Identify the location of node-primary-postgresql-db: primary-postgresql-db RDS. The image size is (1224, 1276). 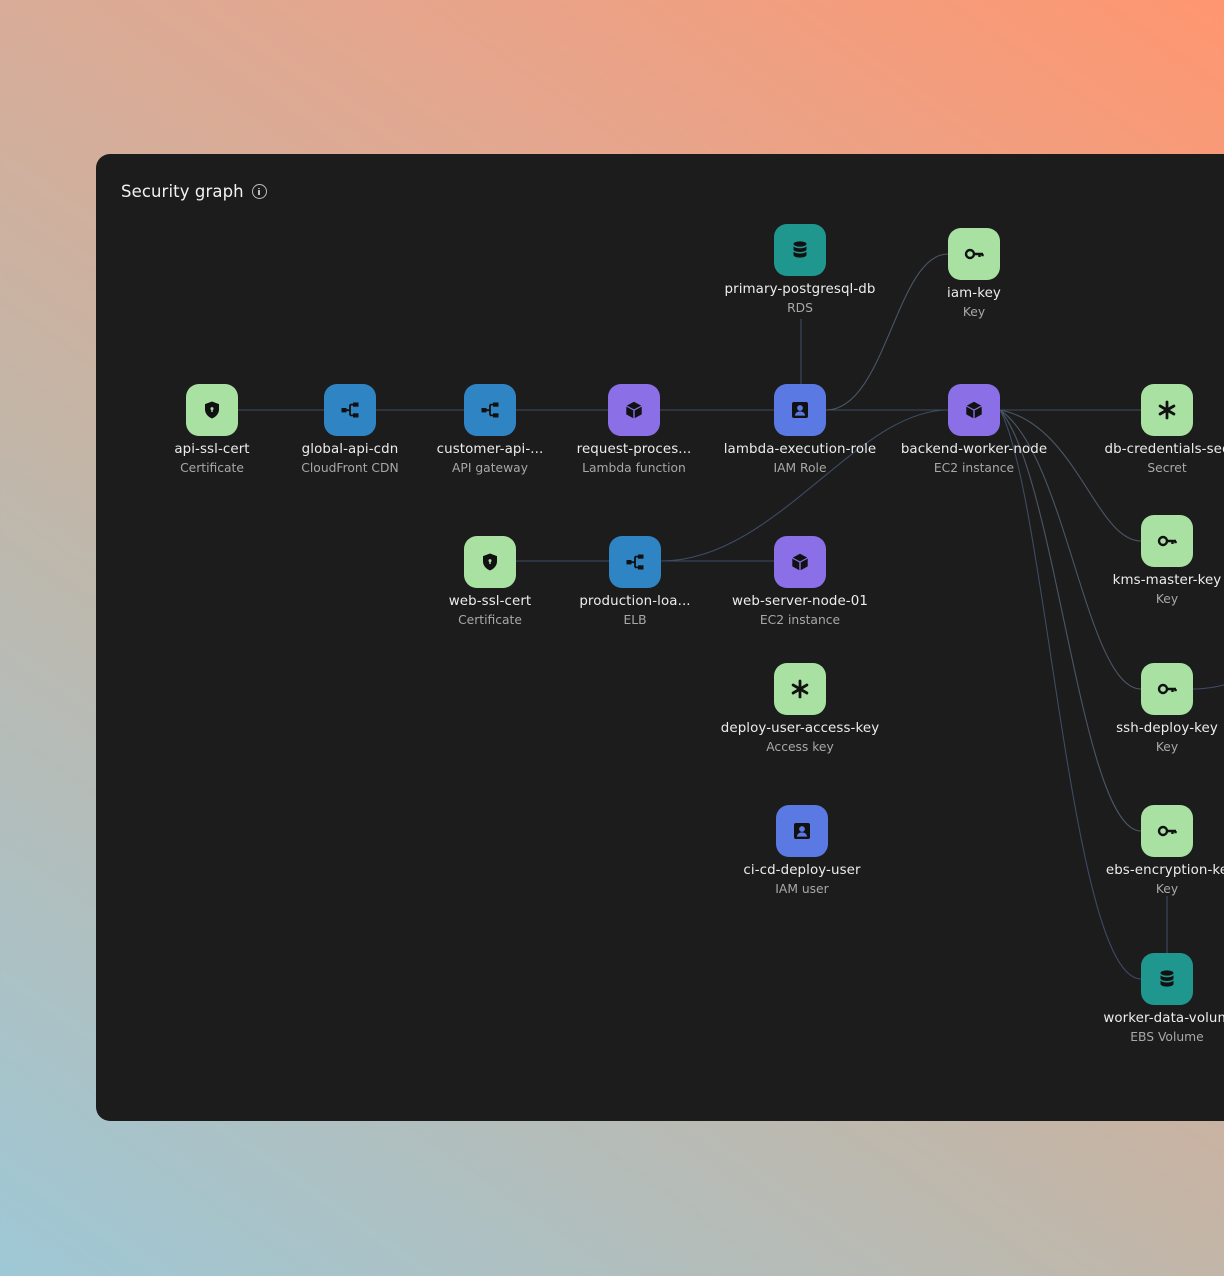
(800, 269).